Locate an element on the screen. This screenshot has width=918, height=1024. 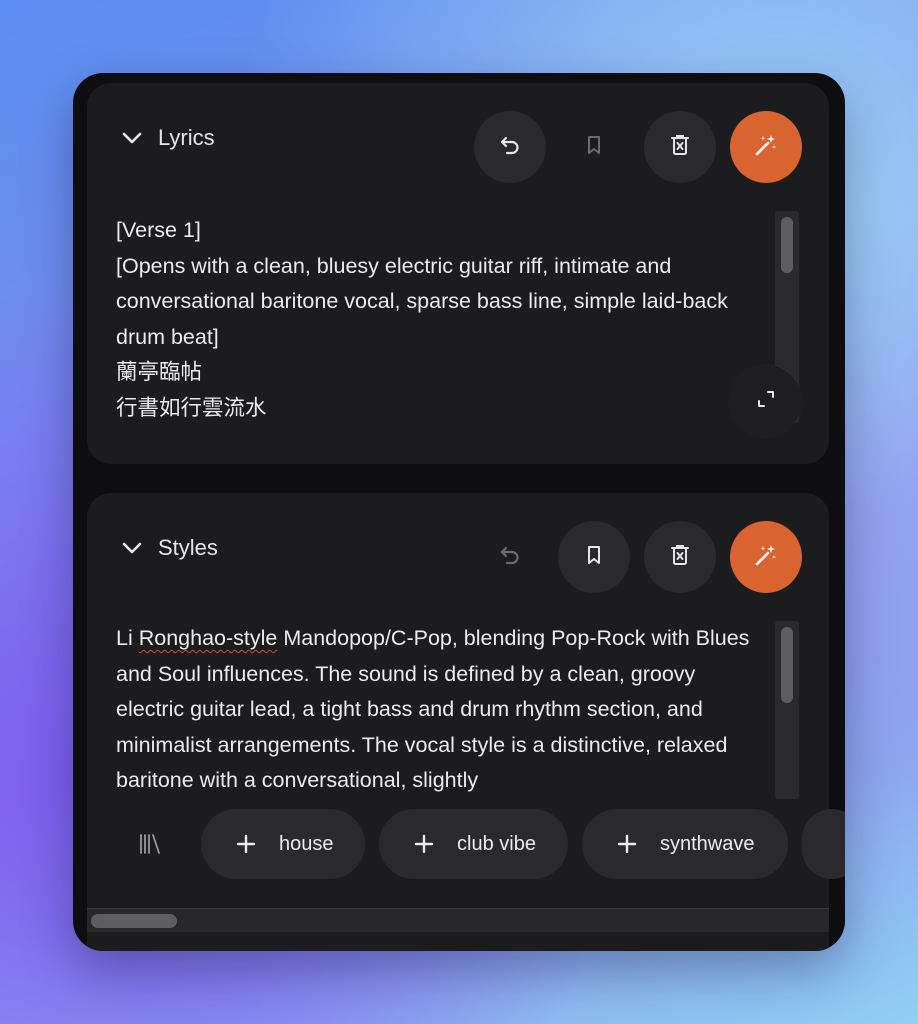
lyrics-delete-button is located at coordinates (680, 147).